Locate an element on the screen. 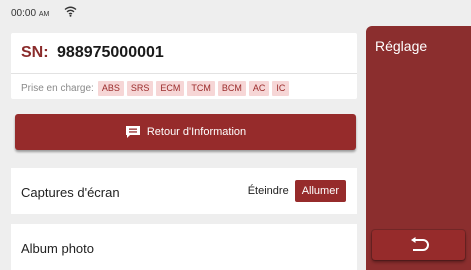 This screenshot has width=471, height=270. back-icon is located at coordinates (419, 244).